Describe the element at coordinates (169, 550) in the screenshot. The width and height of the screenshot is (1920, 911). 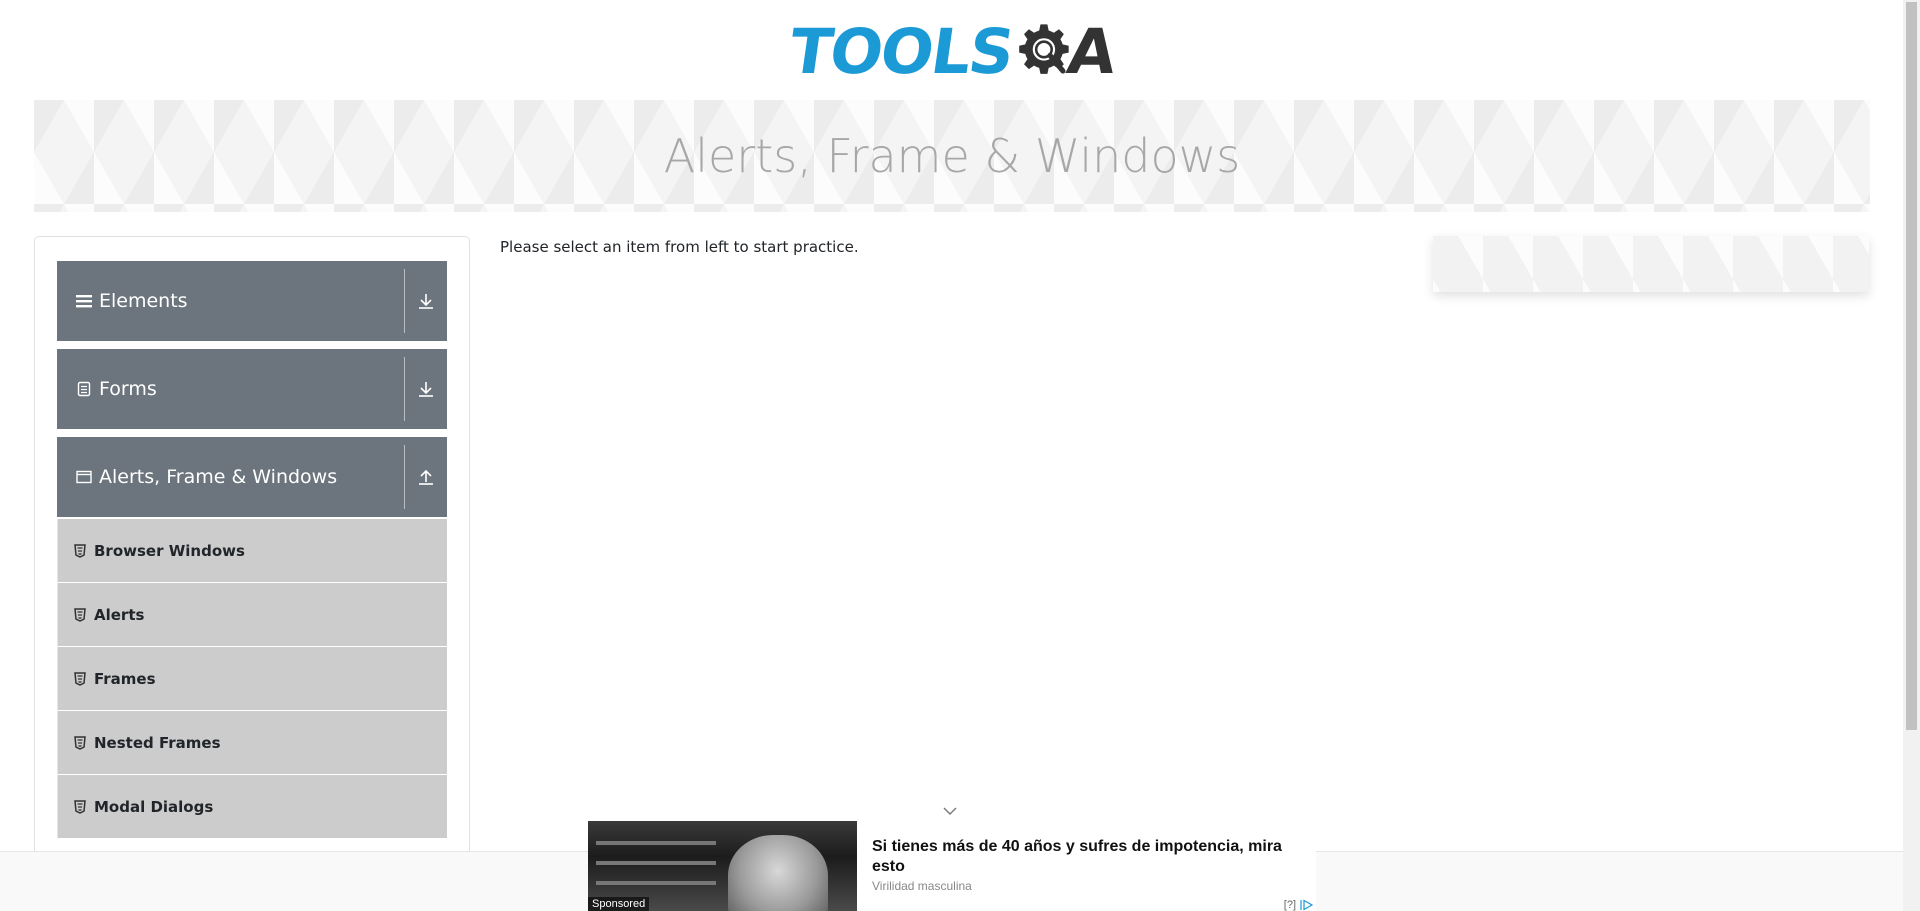
I see `menu-item-label: Browser Windows` at that location.